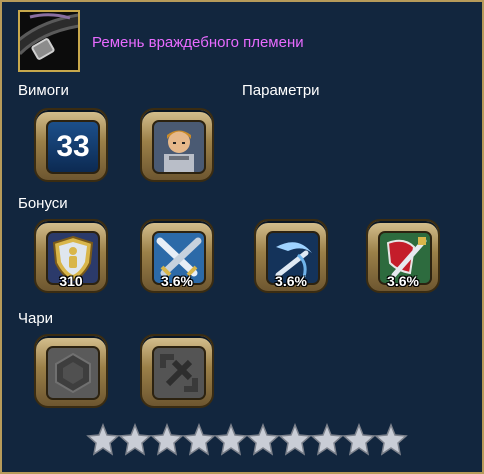 Image resolution: width=484 pixels, height=474 pixels. Describe the element at coordinates (198, 42) in the screenshot. I see `item-name: Ремень враждебного племени` at that location.